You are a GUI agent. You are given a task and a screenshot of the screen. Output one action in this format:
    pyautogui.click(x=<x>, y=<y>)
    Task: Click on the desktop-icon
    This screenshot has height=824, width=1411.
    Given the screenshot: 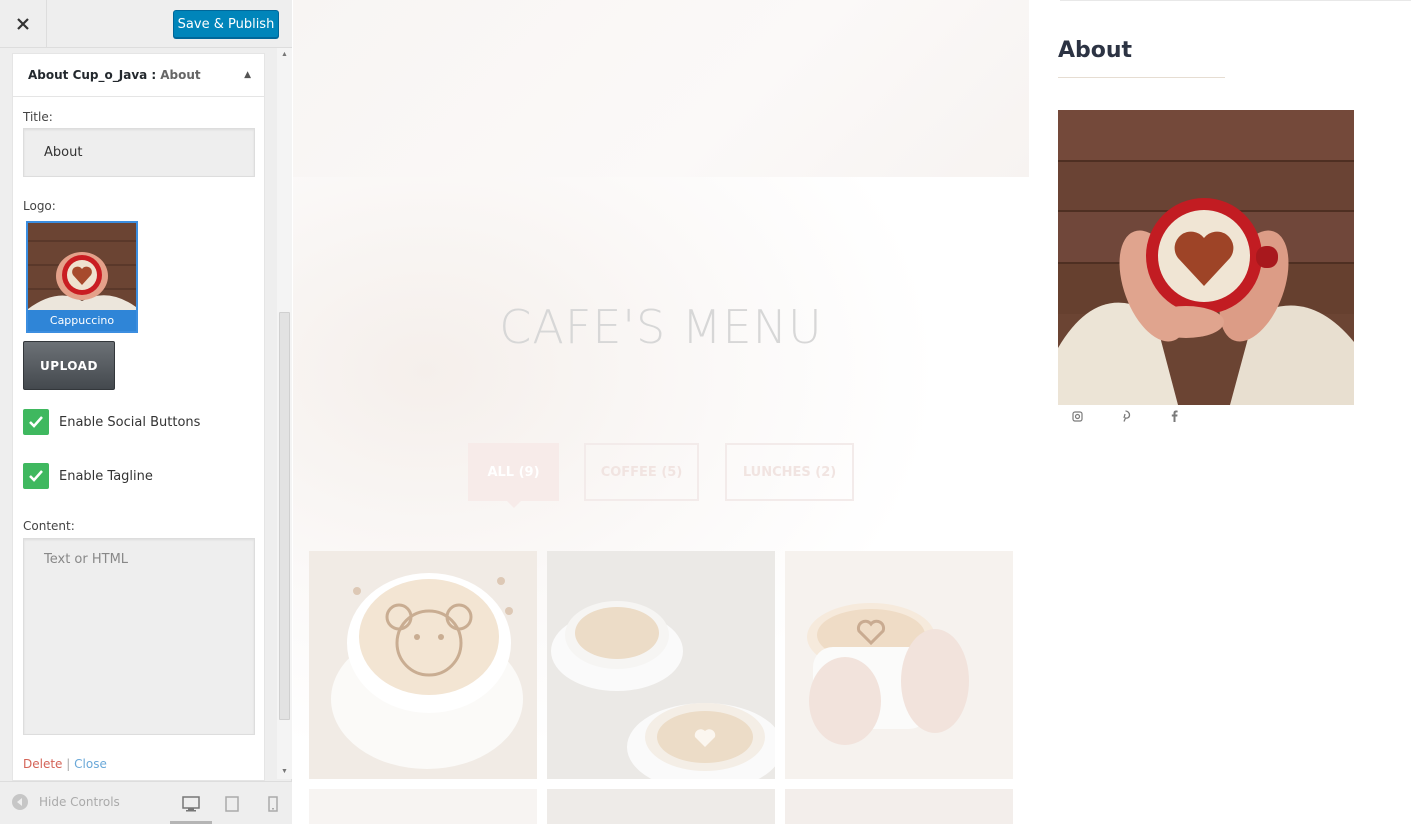 What is the action you would take?
    pyautogui.click(x=191, y=804)
    